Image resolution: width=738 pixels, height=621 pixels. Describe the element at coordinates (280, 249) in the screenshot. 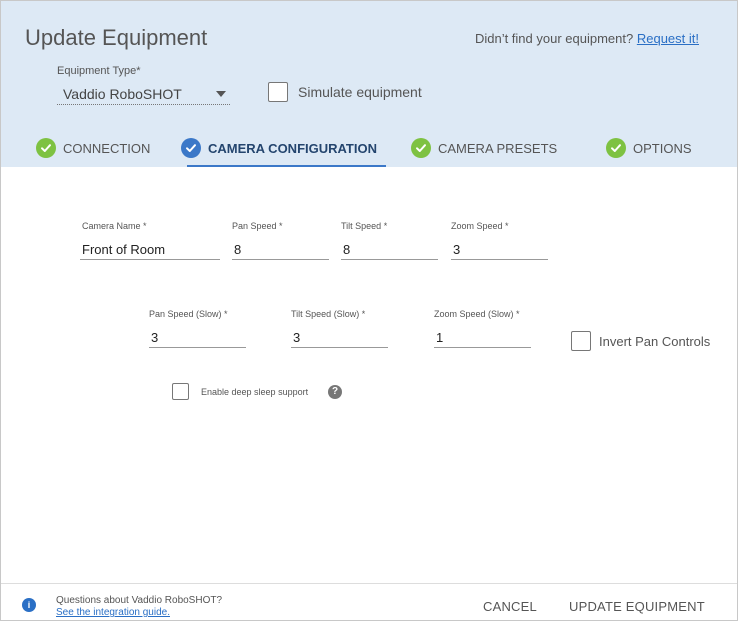

I see `pan-speed-input: 8` at that location.